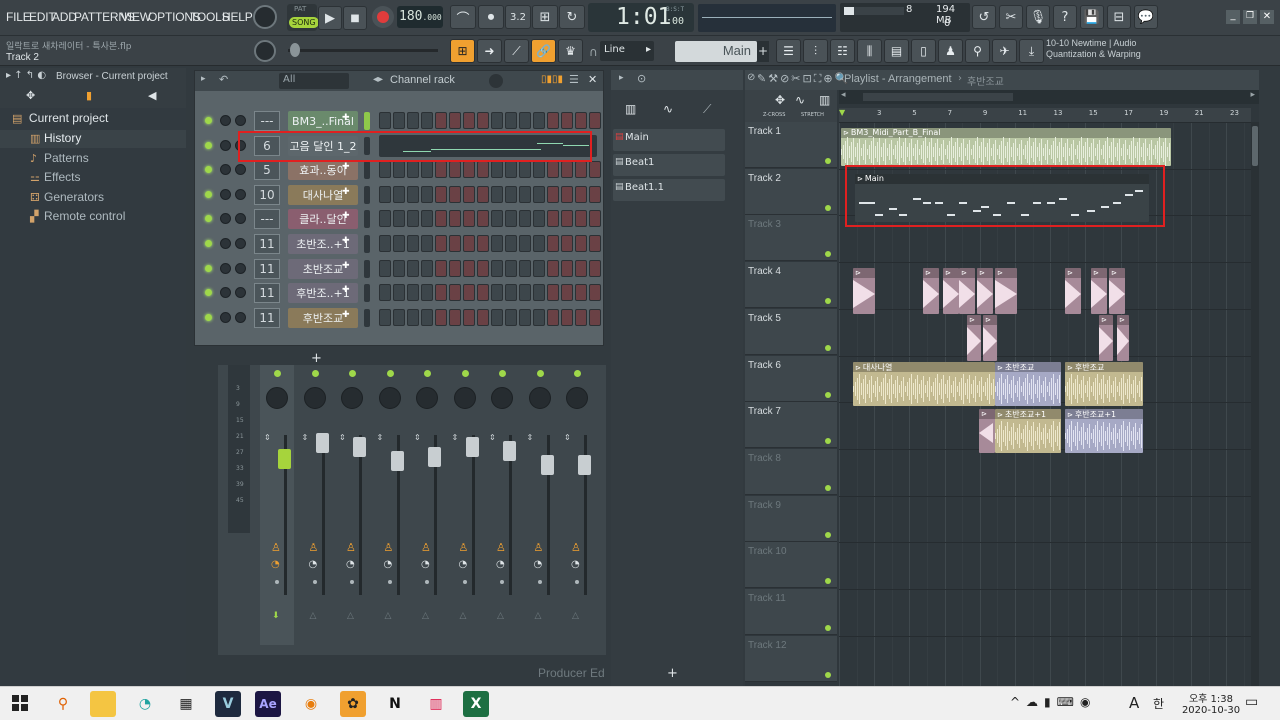 This screenshot has height=720, width=1280. I want to click on channel-row: --- BM3_..Final ✚, so click(401, 121).